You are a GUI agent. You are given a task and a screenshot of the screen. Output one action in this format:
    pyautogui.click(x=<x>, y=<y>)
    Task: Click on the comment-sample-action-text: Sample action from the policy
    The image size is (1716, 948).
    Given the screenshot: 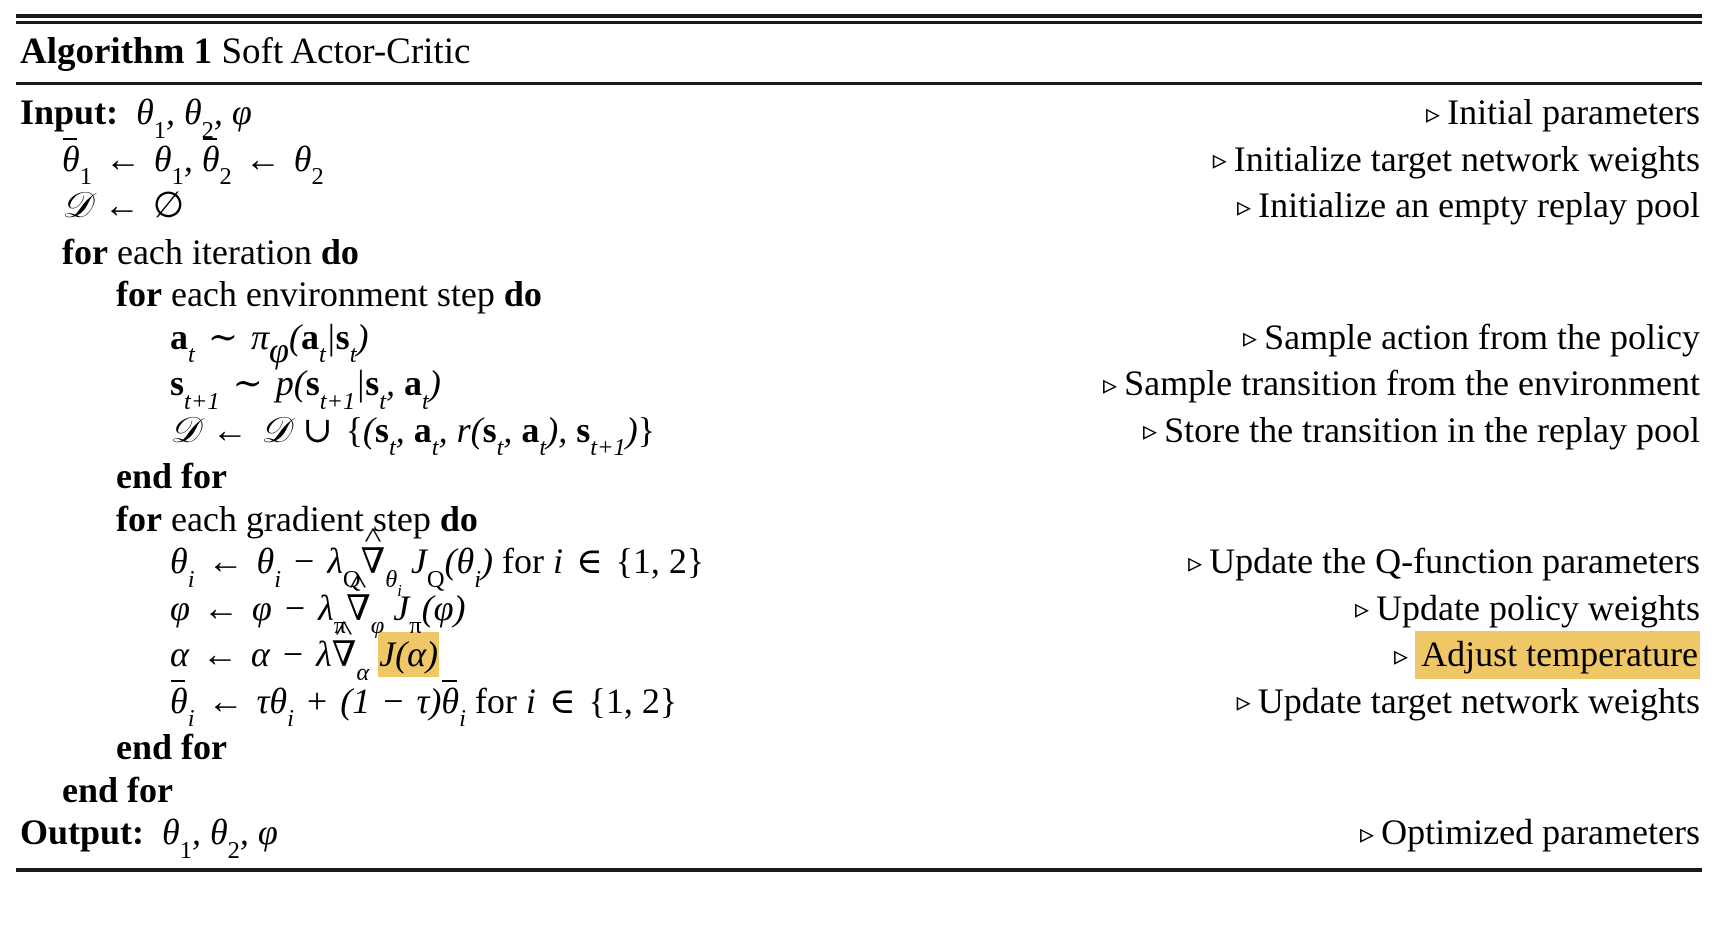 What is the action you would take?
    pyautogui.click(x=1482, y=336)
    